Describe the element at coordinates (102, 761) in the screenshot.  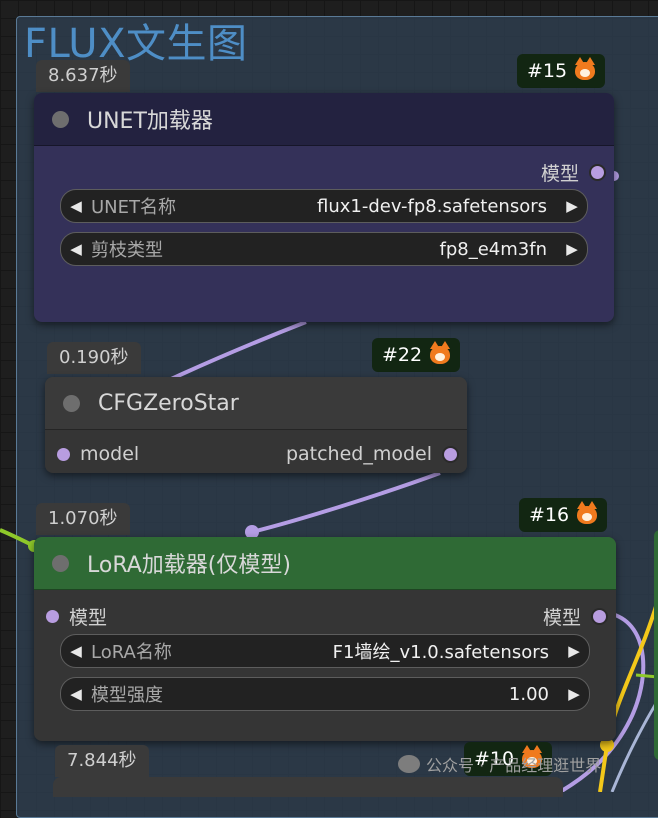
I see `bottom-timing: 7.844秒` at that location.